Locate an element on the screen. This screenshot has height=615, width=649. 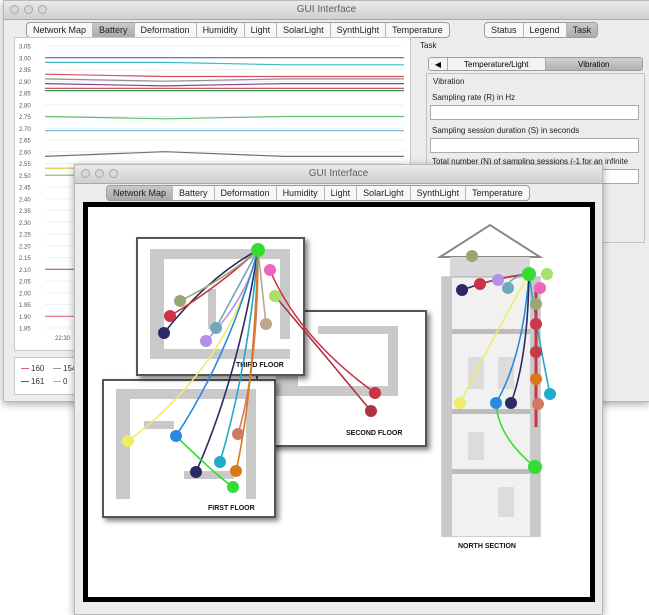
y-tick-label: 1.95 is located at coordinates (25, 306).